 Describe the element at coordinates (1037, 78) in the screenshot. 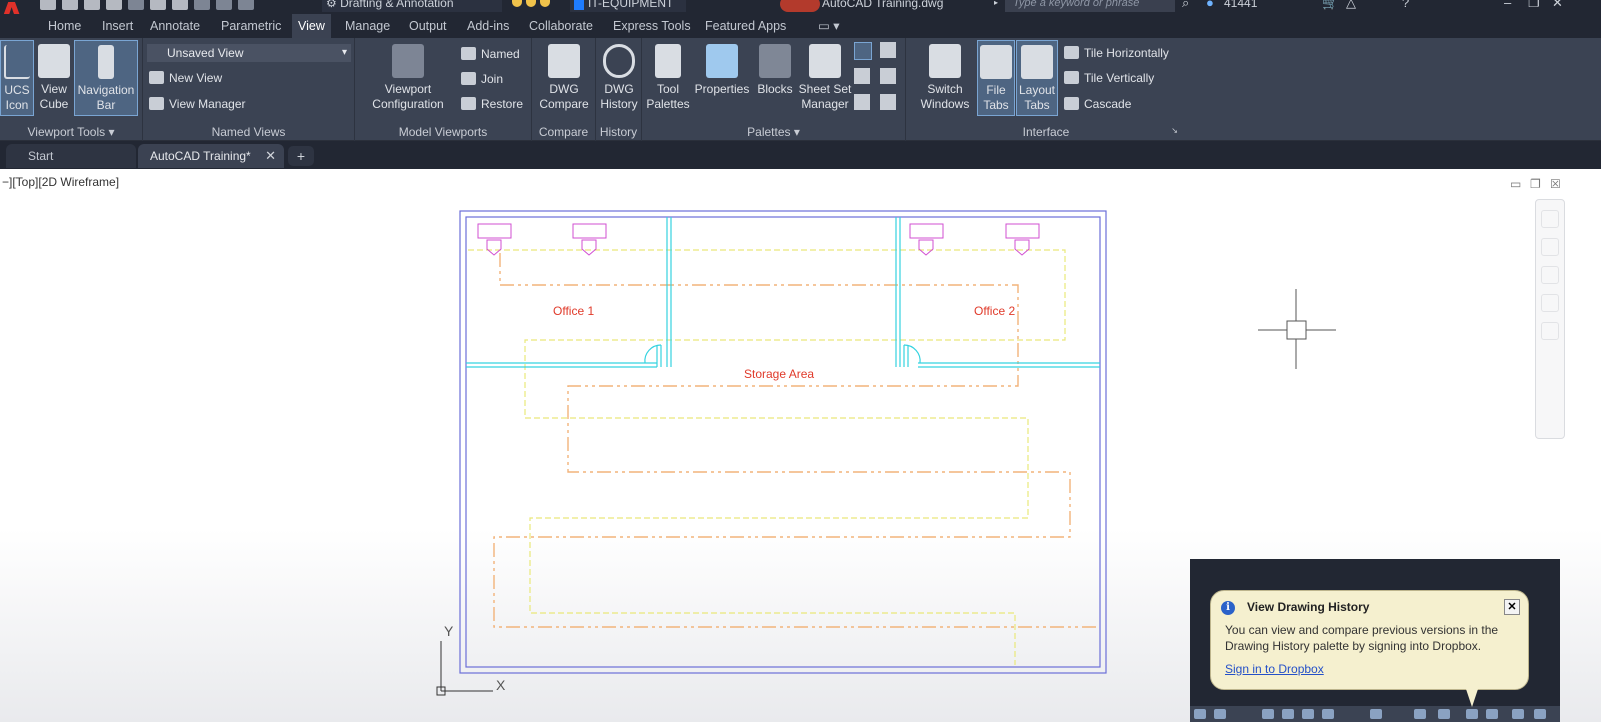

I see `layout-tabs-button: Layout Tabs` at that location.